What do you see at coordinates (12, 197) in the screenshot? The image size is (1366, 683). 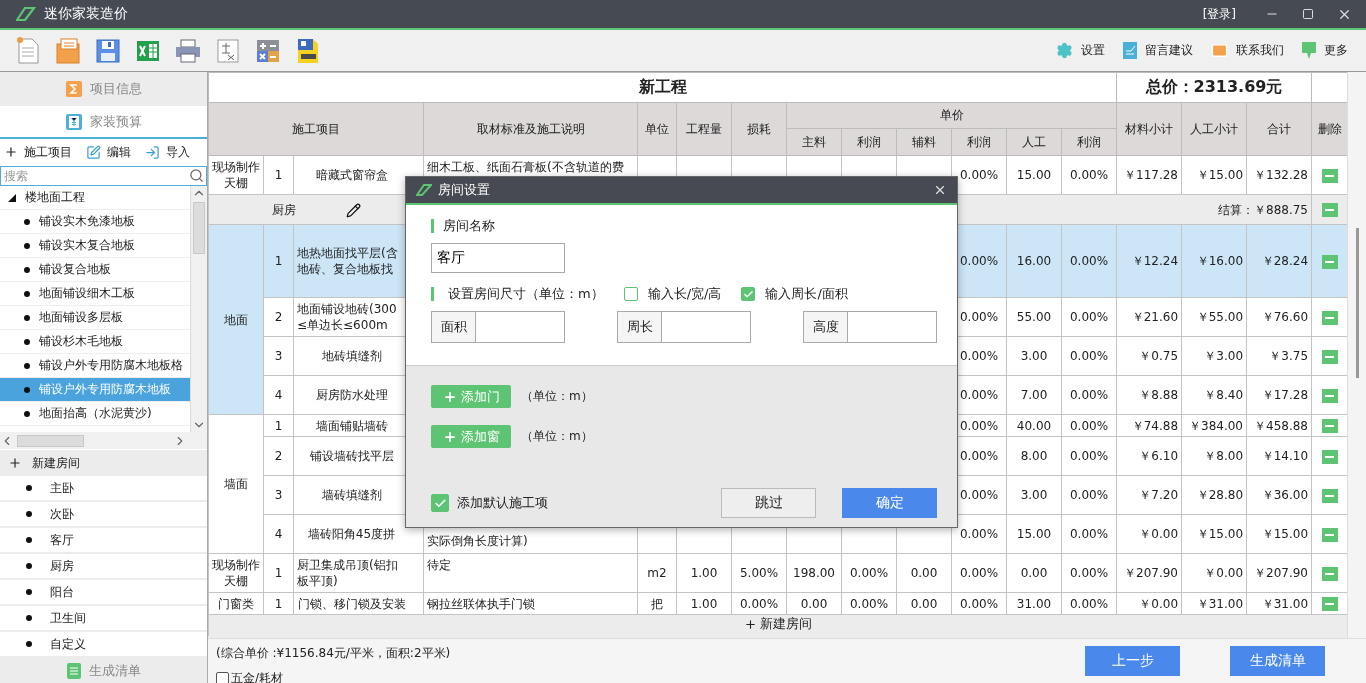 I see `expand-triangle-icon` at bounding box center [12, 197].